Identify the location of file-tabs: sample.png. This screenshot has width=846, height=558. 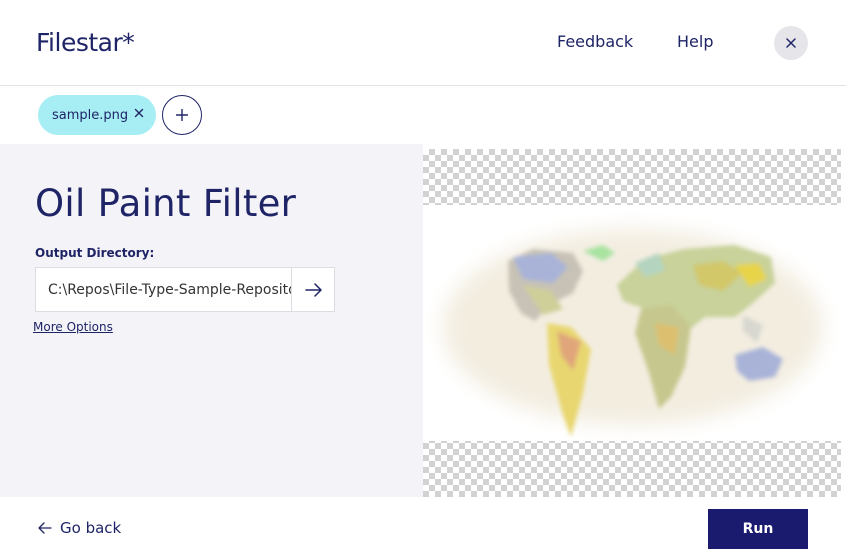
(423, 115).